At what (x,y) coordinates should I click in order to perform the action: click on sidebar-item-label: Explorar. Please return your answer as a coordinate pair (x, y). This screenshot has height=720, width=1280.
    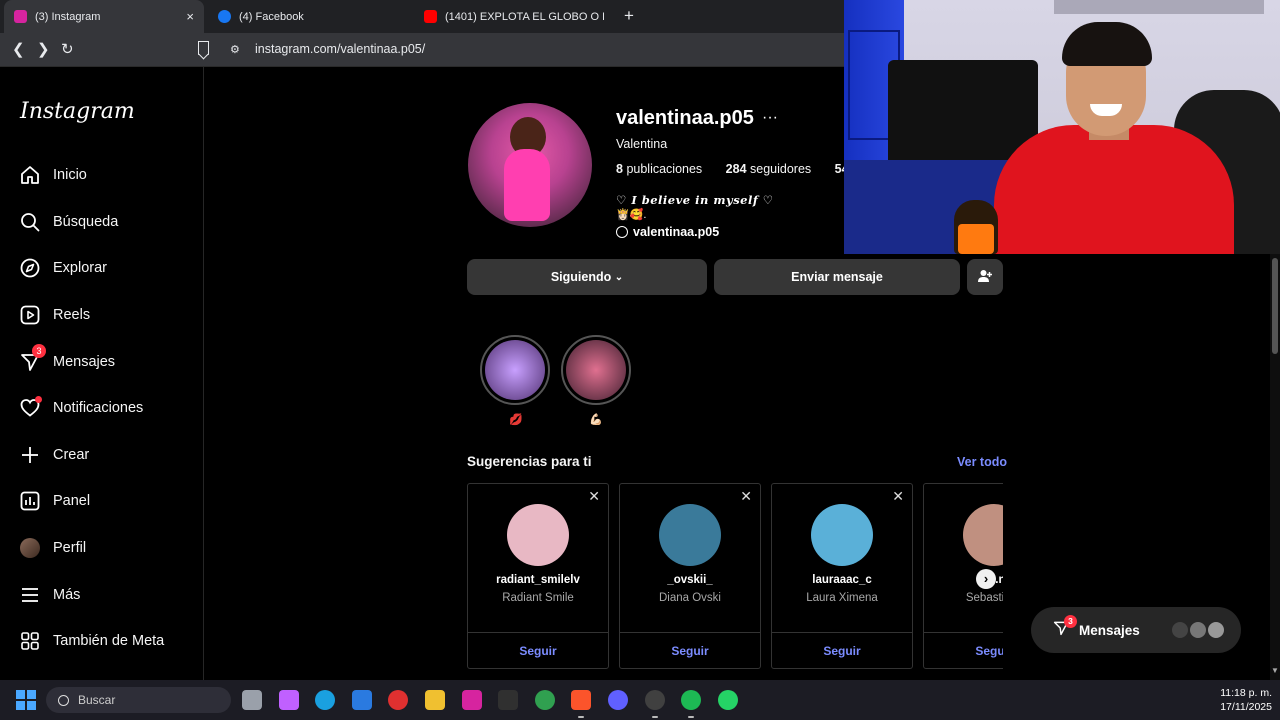
    Looking at the image, I should click on (80, 268).